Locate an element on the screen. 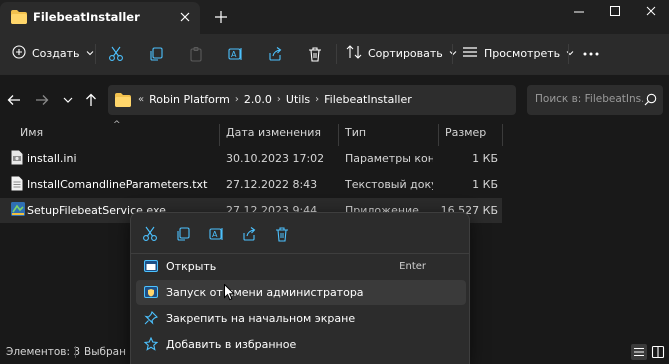  open-icon is located at coordinates (151, 266).